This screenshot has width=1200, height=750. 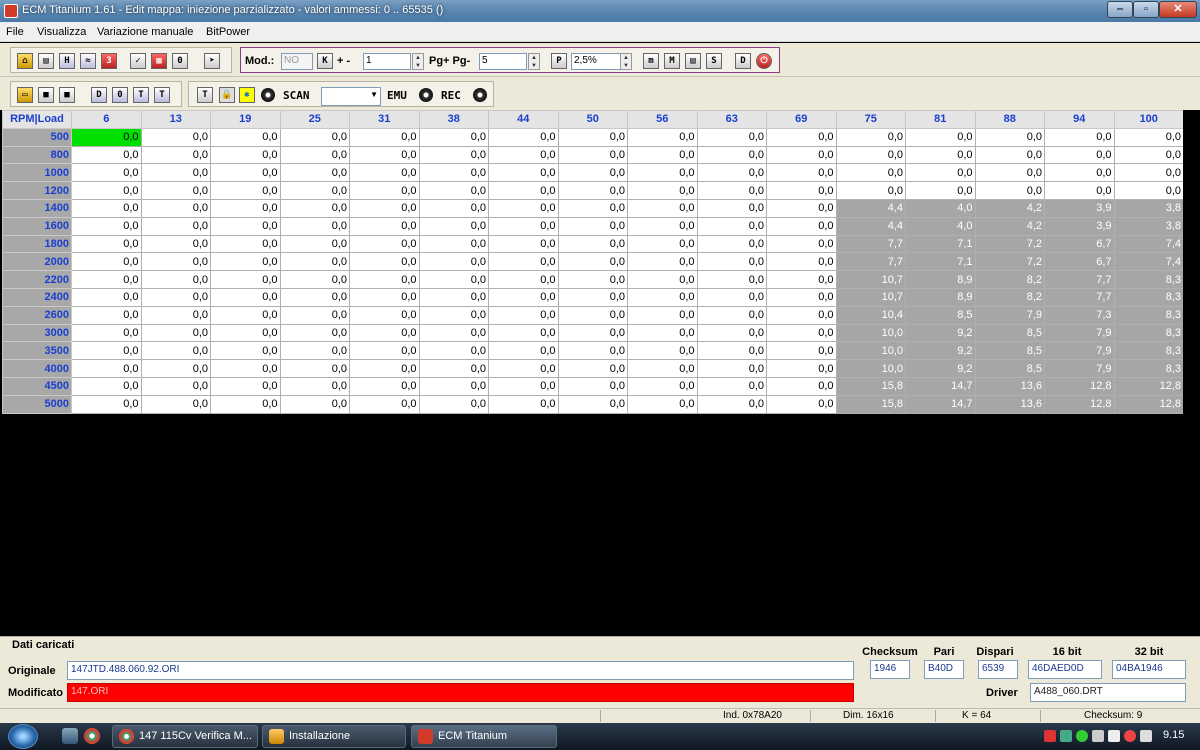 What do you see at coordinates (1146, 9) in the screenshot?
I see `maximize-button: ▫` at bounding box center [1146, 9].